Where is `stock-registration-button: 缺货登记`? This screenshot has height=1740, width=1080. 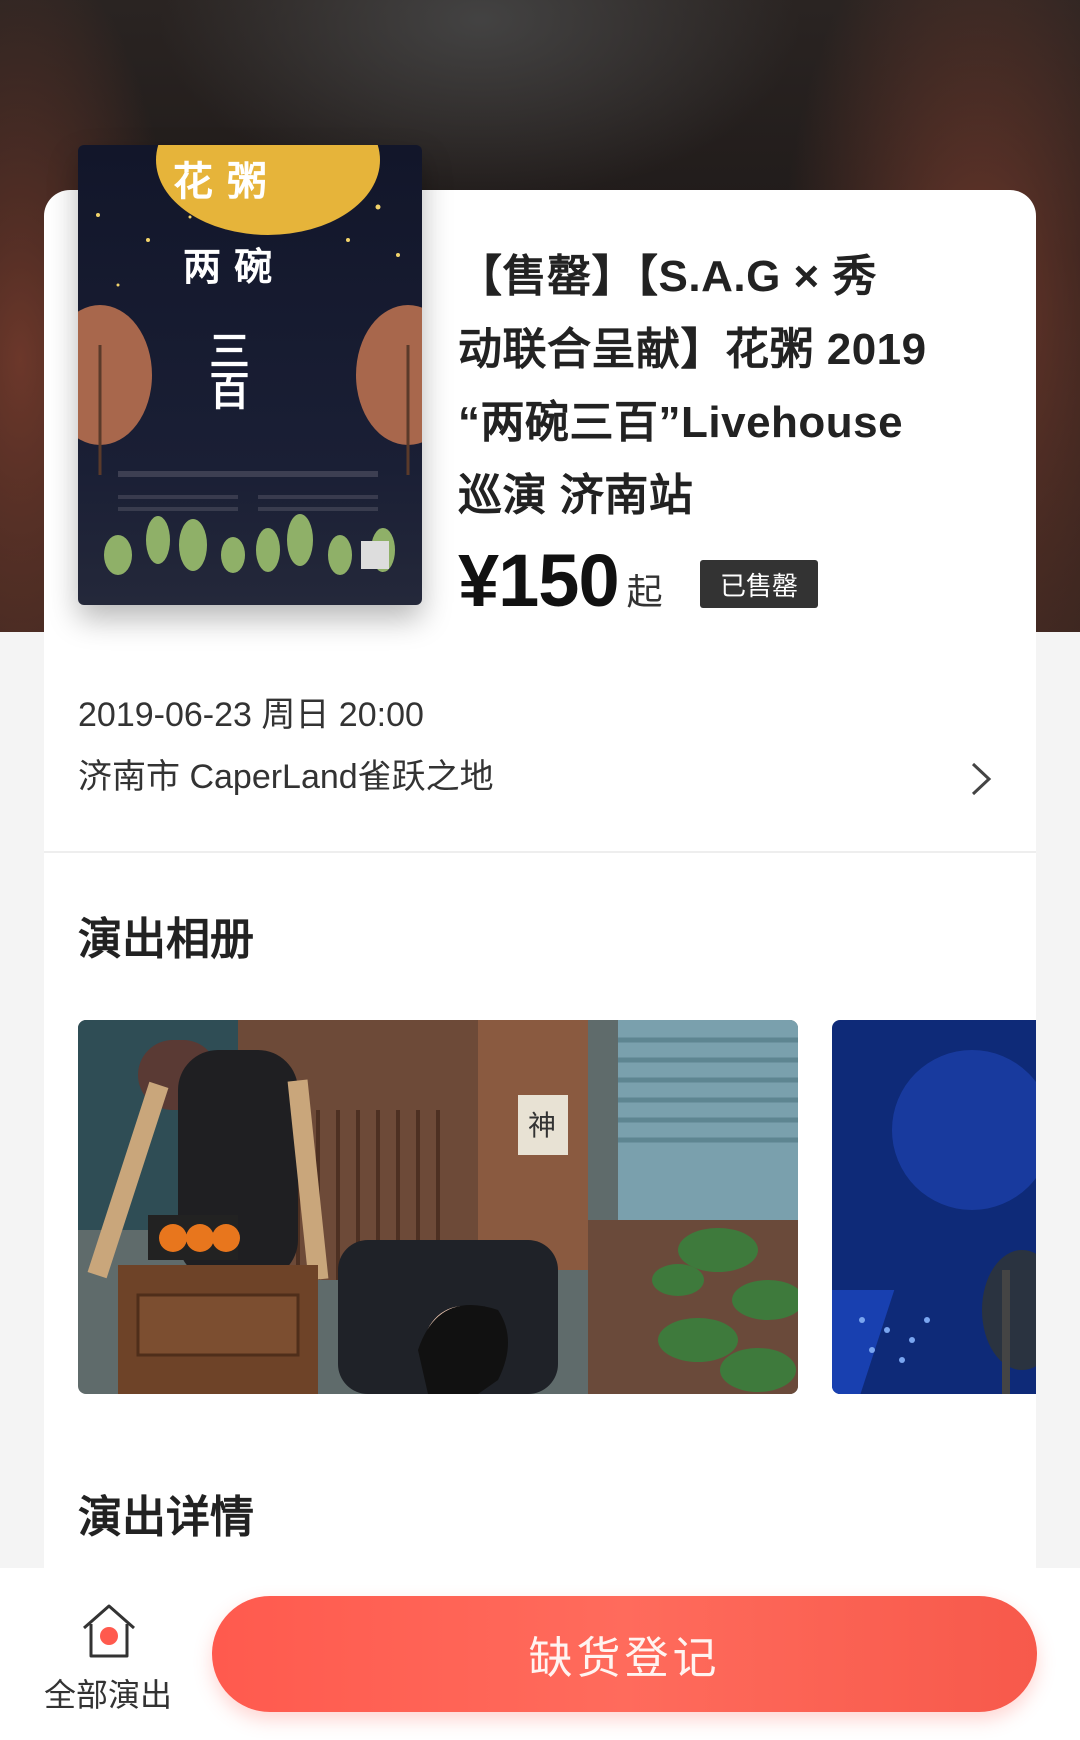 stock-registration-button: 缺货登记 is located at coordinates (624, 1654).